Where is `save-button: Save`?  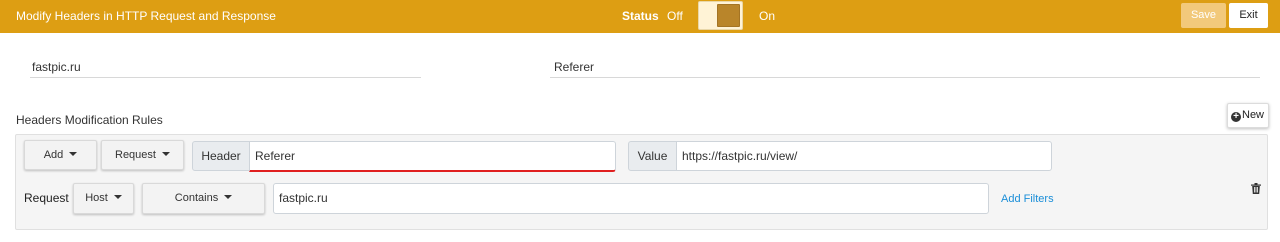 save-button: Save is located at coordinates (1203, 15).